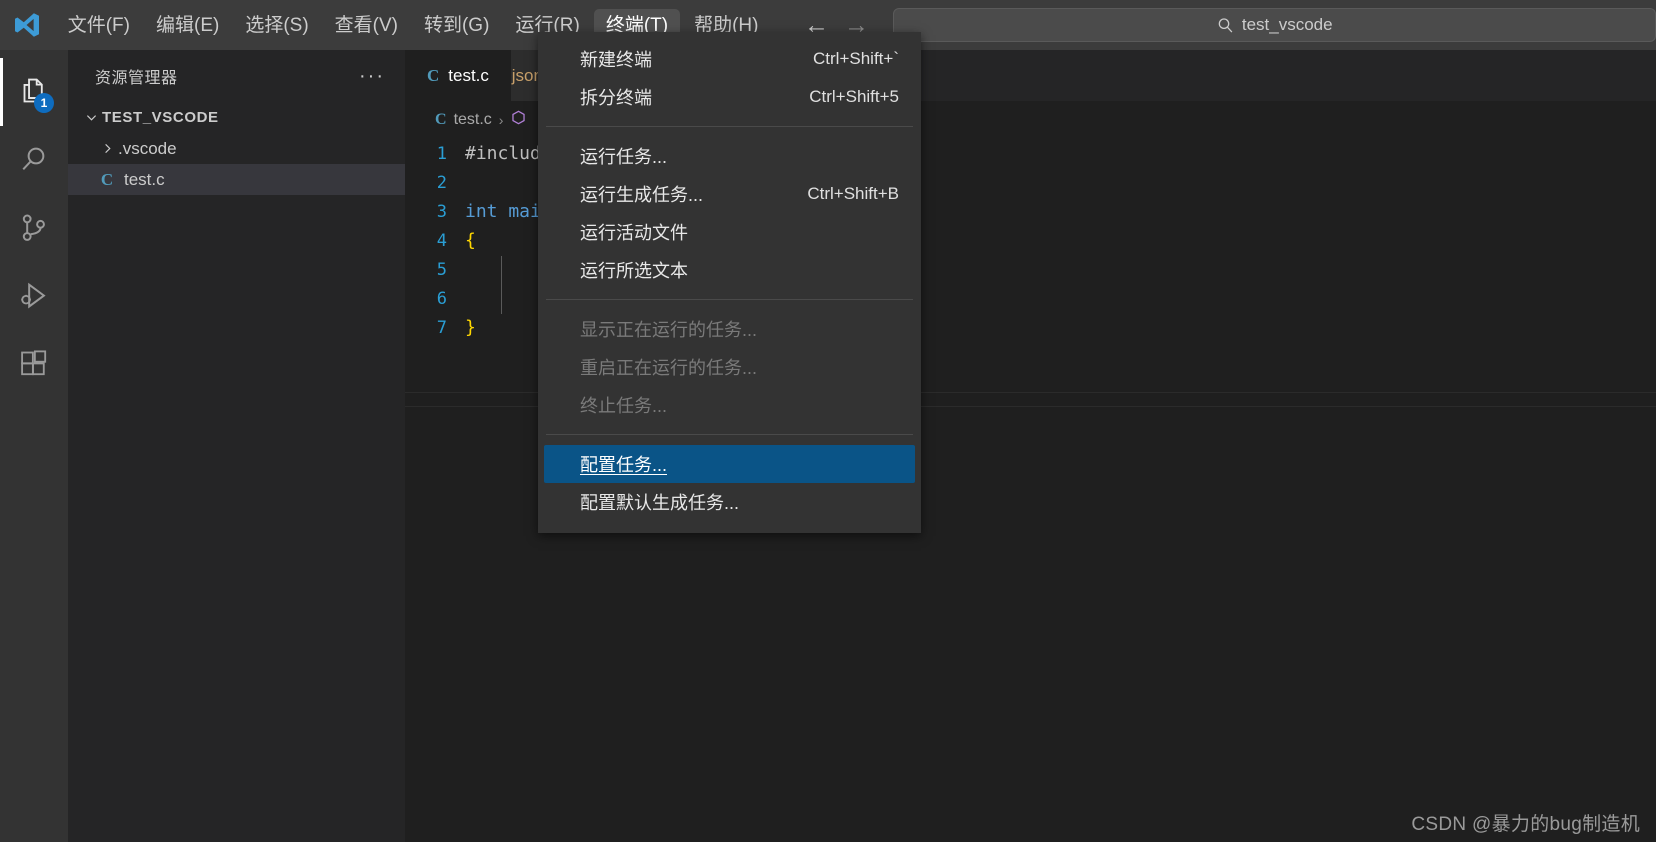 This screenshot has height=842, width=1656. Describe the element at coordinates (147, 148) in the screenshot. I see `folder-name: .vscode` at that location.